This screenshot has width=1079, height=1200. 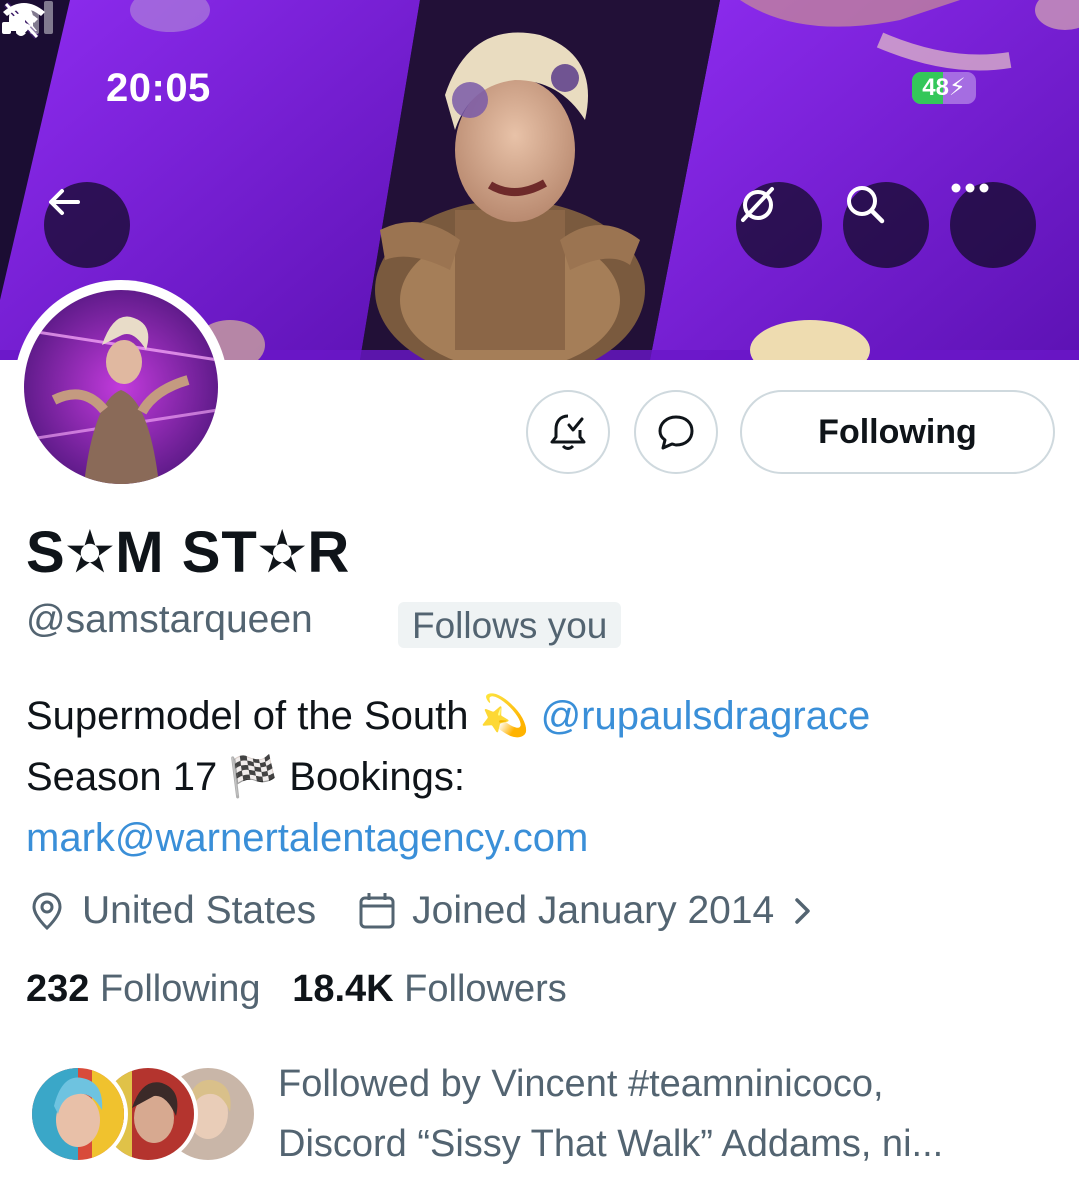 I want to click on bio-line: Season 17 🏁 Bookings:, so click(x=541, y=777).